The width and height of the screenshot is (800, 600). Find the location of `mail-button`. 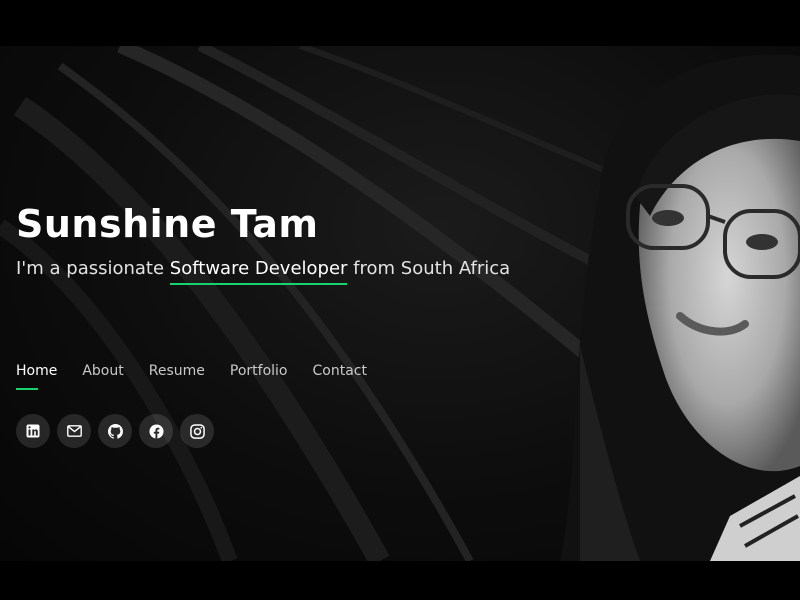

mail-button is located at coordinates (74, 431).